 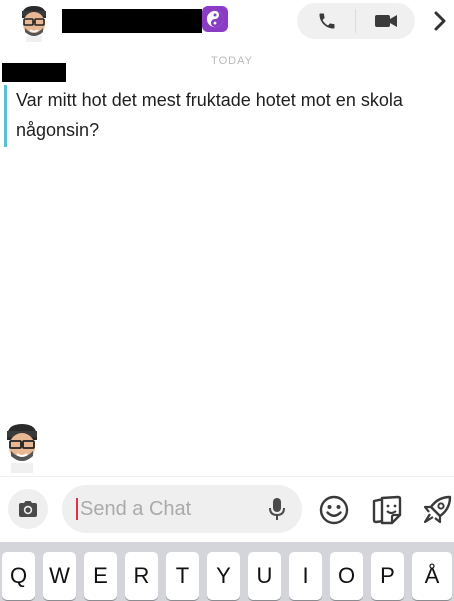 I want to click on voice-call-button, so click(x=326, y=21).